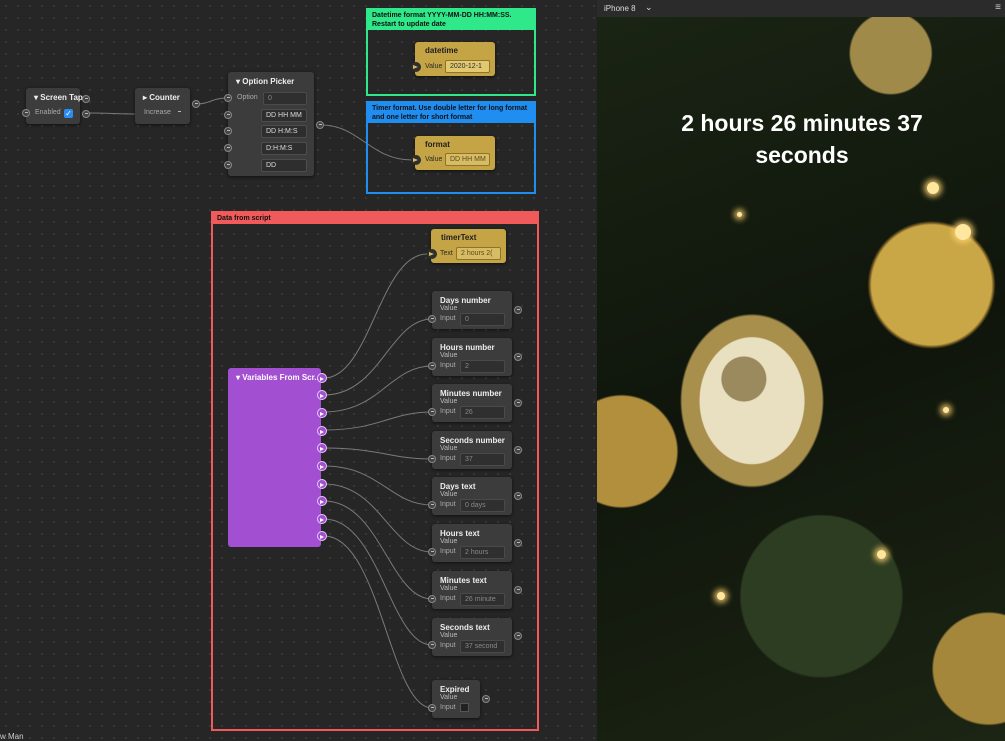 This screenshot has width=1005, height=741. I want to click on datetime-field: 2020-12-1, so click(467, 66).